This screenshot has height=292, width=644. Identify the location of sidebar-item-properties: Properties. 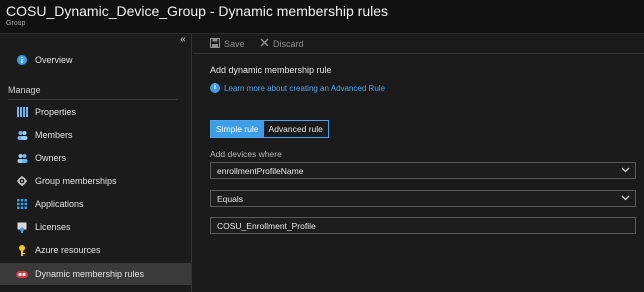
(95, 112).